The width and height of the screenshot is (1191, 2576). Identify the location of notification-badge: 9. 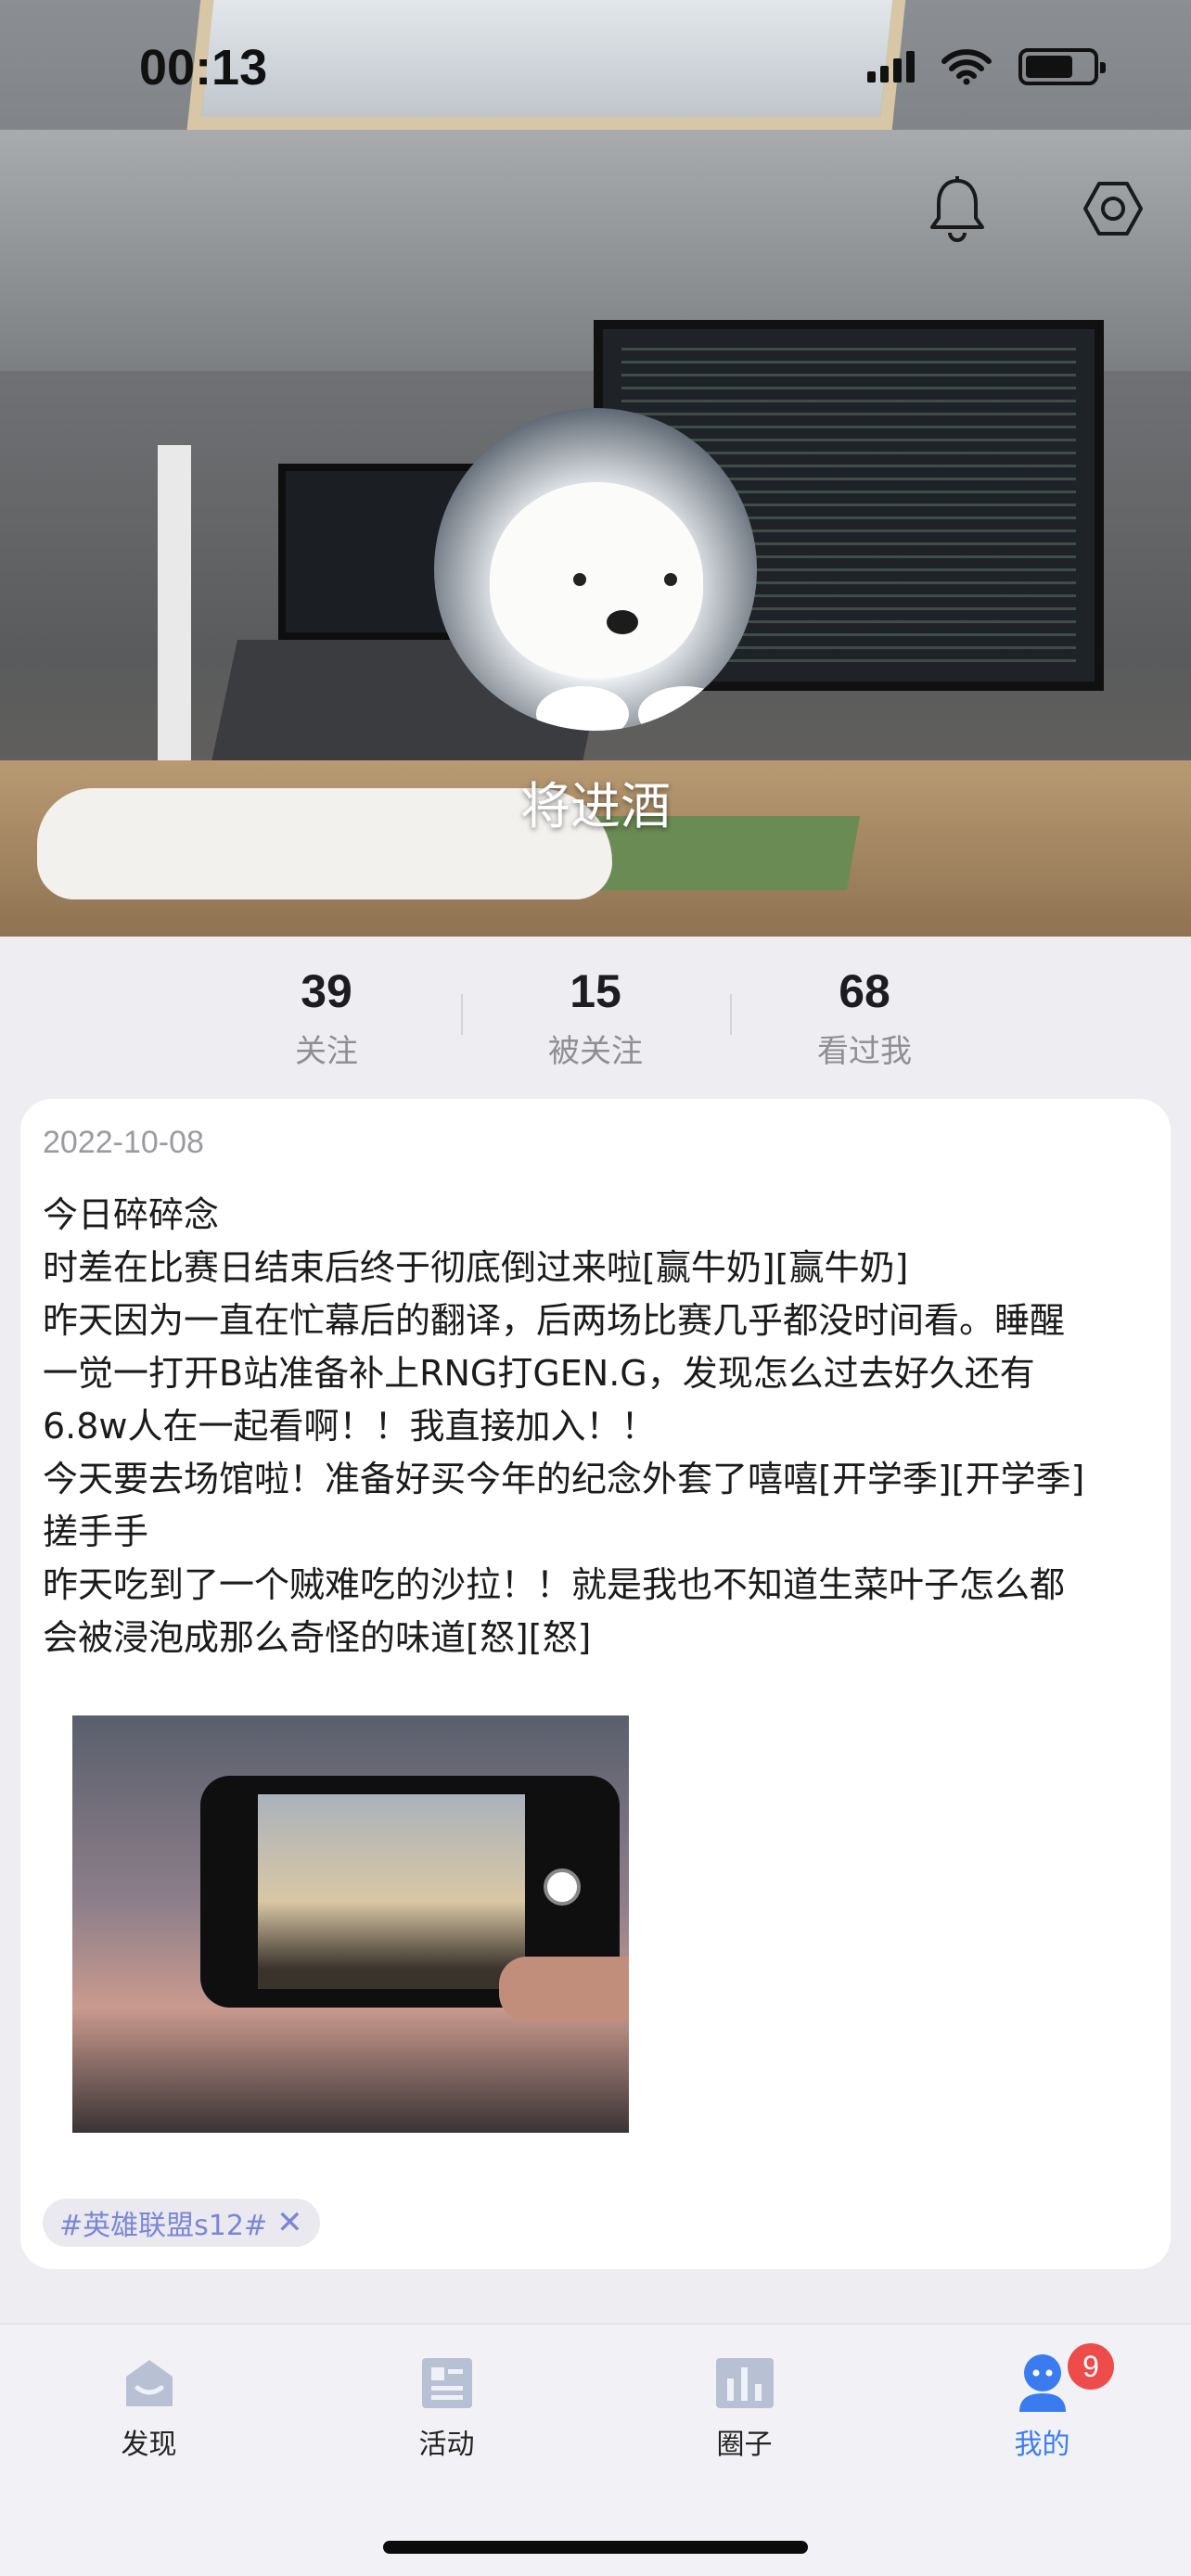
(1091, 2366).